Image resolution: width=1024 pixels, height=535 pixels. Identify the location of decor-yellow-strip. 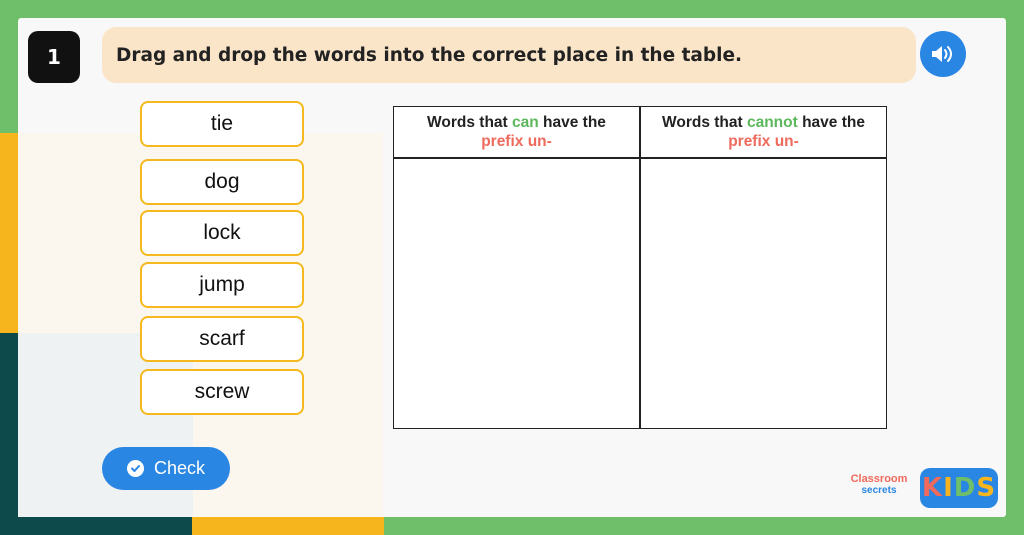
(9, 233).